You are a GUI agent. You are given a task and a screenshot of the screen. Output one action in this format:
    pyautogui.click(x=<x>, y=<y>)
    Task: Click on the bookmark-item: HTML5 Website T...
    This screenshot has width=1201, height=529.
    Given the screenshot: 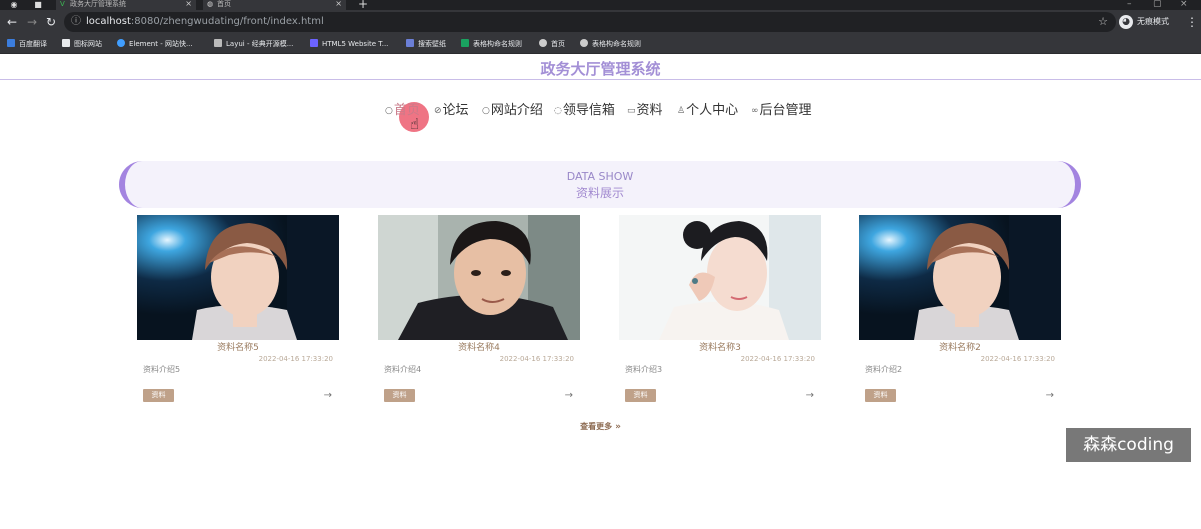 What is the action you would take?
    pyautogui.click(x=349, y=44)
    